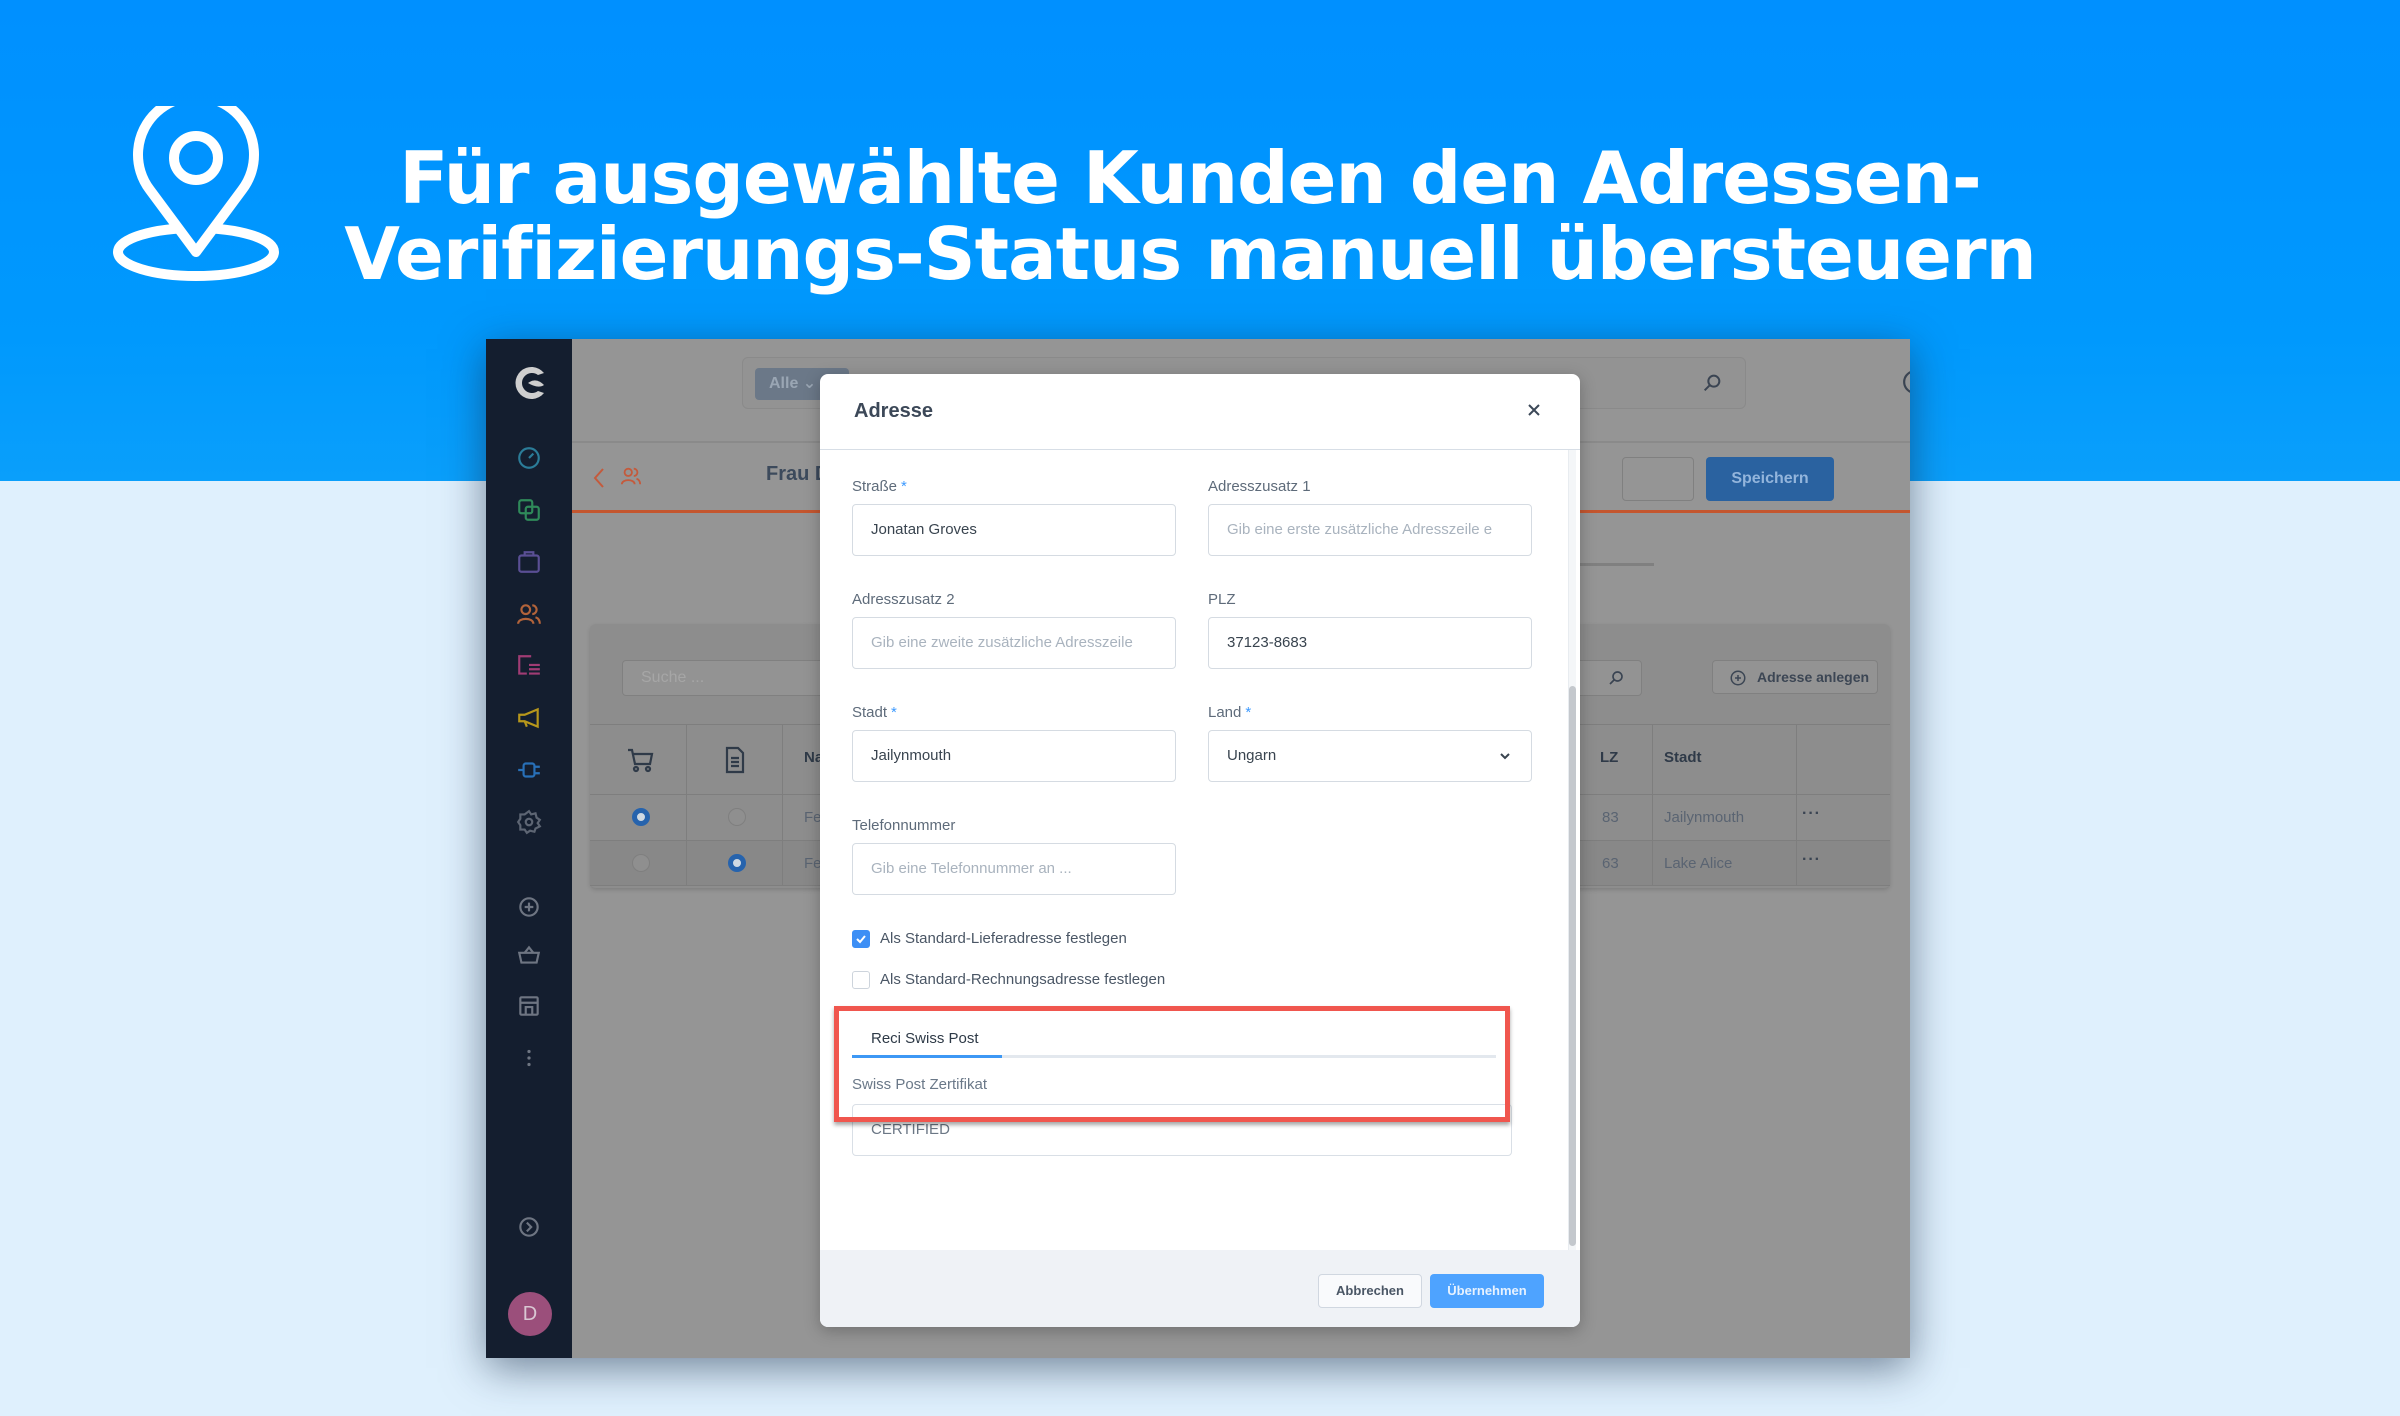 The width and height of the screenshot is (2400, 1416). I want to click on content-icon, so click(529, 666).